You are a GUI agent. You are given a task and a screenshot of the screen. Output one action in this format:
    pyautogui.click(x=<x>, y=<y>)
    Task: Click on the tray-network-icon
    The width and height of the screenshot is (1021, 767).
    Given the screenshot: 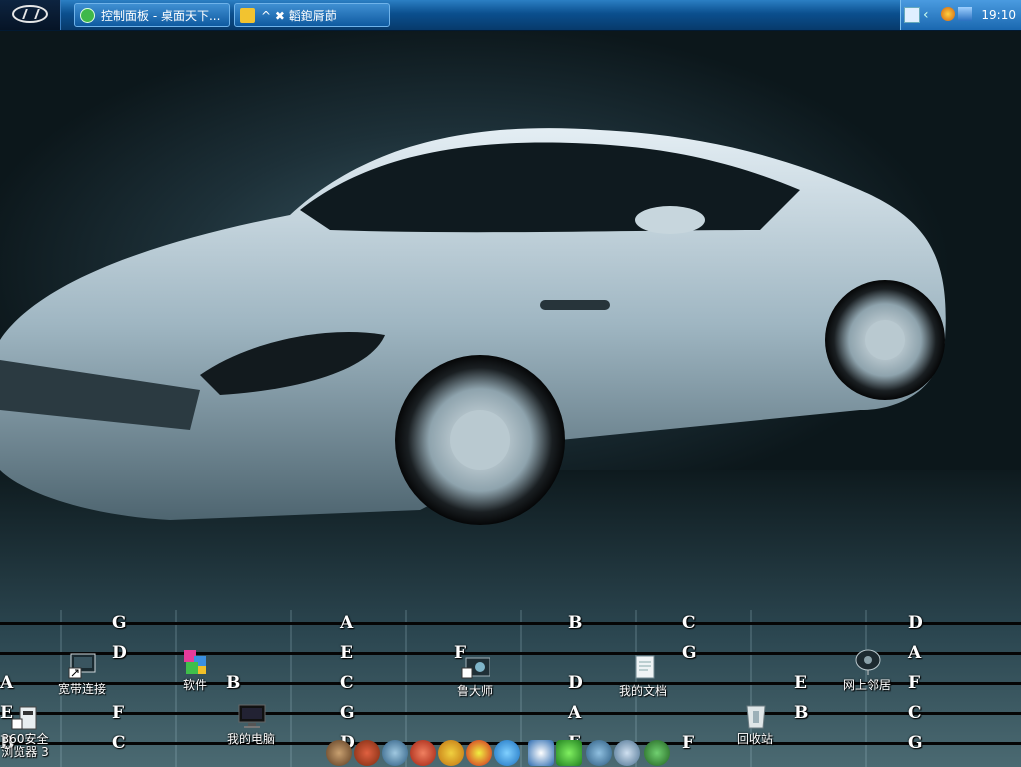 What is the action you would take?
    pyautogui.click(x=965, y=14)
    